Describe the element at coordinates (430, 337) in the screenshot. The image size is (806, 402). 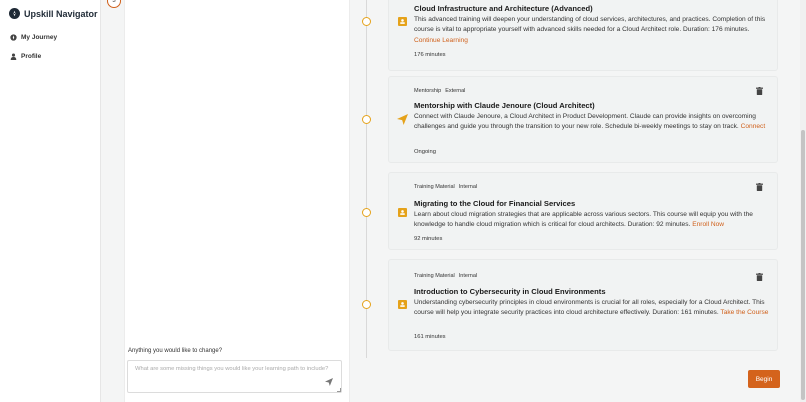
I see `item-duration: 161 minutes` at that location.